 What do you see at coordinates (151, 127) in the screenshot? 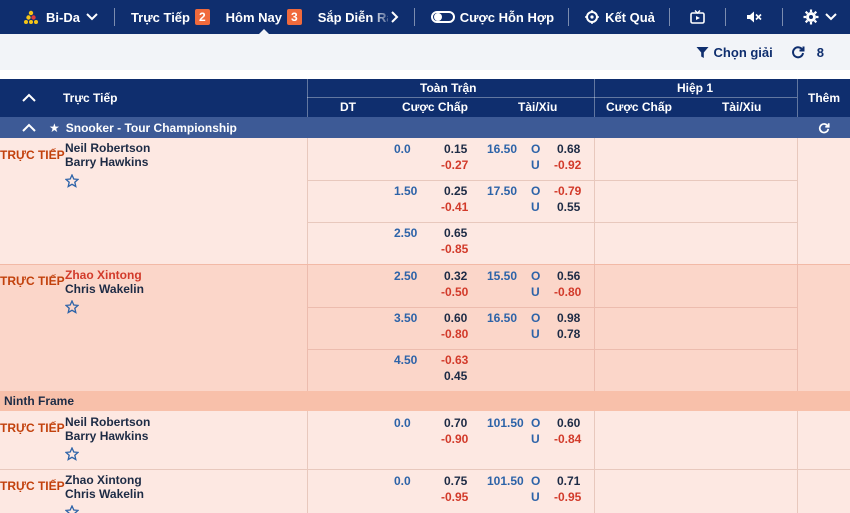
I see `league-name: Snooker - Tour Championship` at bounding box center [151, 127].